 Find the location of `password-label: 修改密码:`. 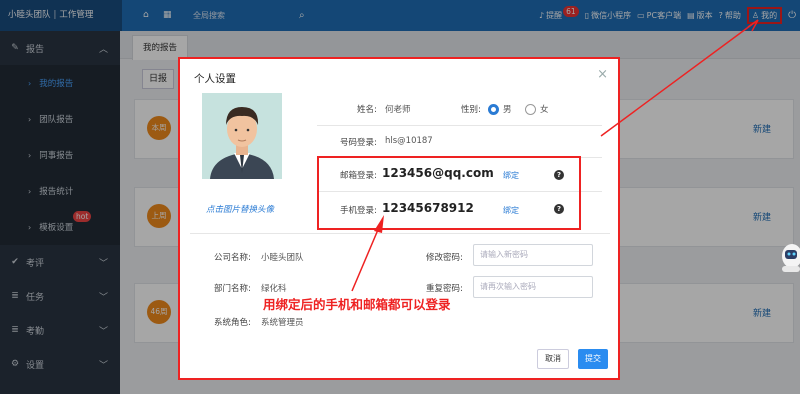

password-label: 修改密码: is located at coordinates (444, 258).